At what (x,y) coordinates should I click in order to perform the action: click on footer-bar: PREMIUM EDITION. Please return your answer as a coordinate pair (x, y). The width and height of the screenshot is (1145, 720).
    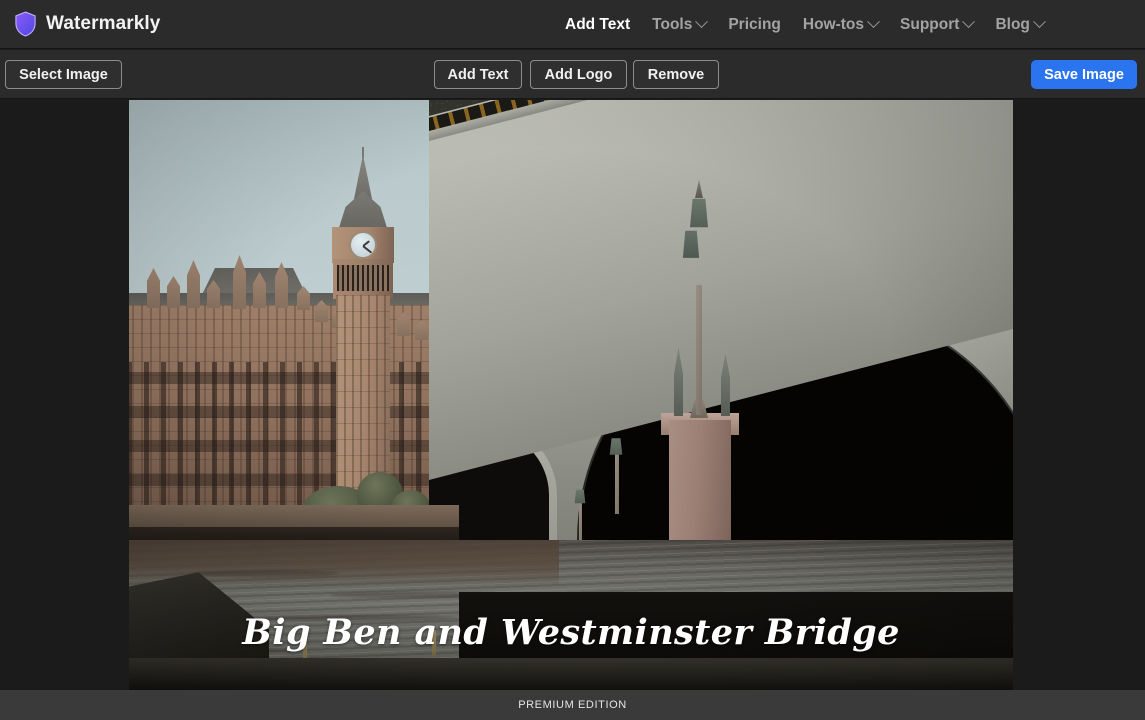
    Looking at the image, I should click on (572, 705).